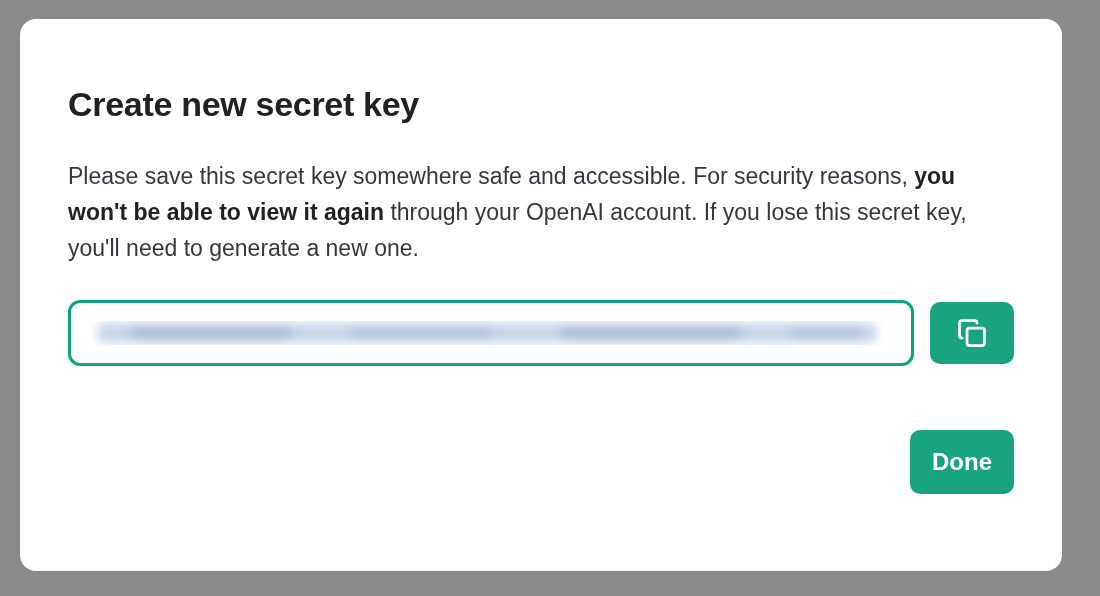 The height and width of the screenshot is (596, 1100). I want to click on copy-icon, so click(972, 333).